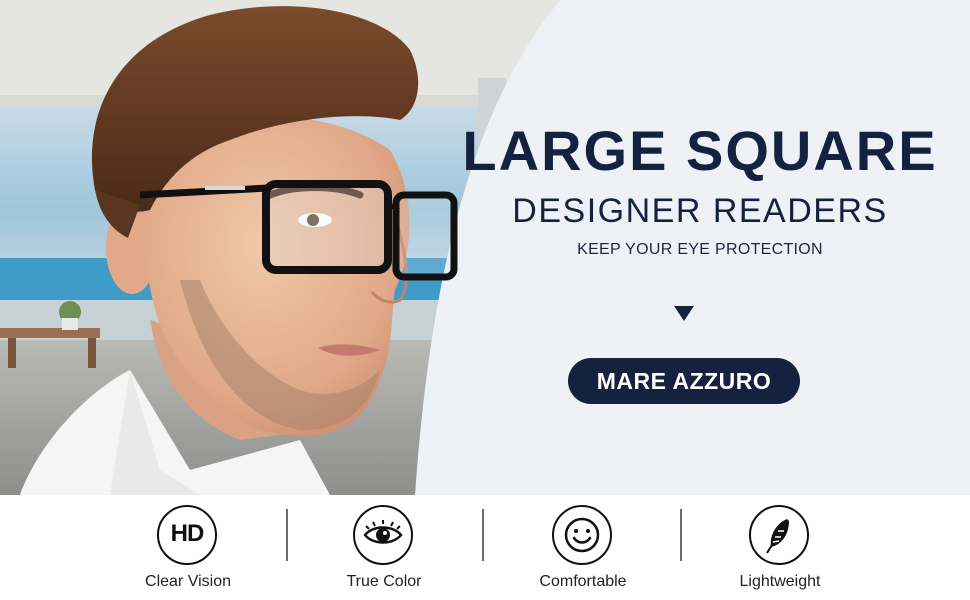 This screenshot has width=970, height=600. Describe the element at coordinates (583, 581) in the screenshot. I see `feature-label: Comfortable` at that location.